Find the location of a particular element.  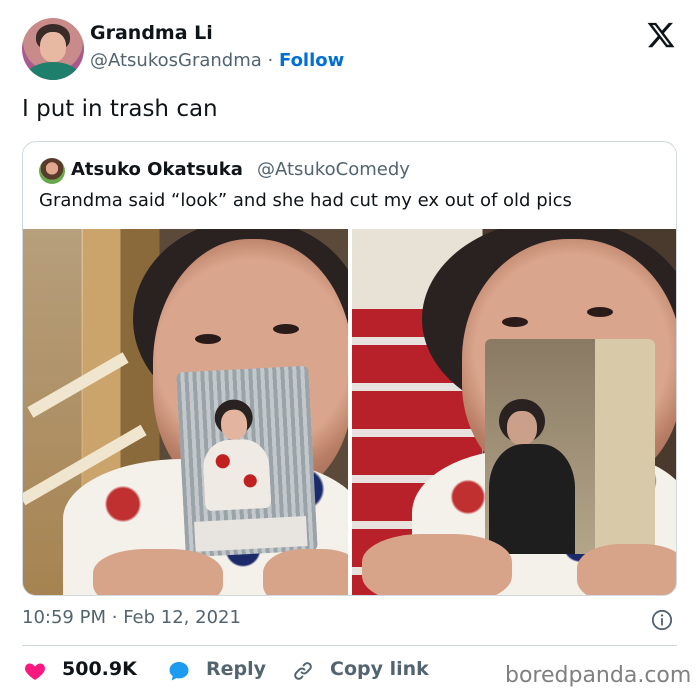

quoted-author-handle: @AtsukoComedy is located at coordinates (333, 169).